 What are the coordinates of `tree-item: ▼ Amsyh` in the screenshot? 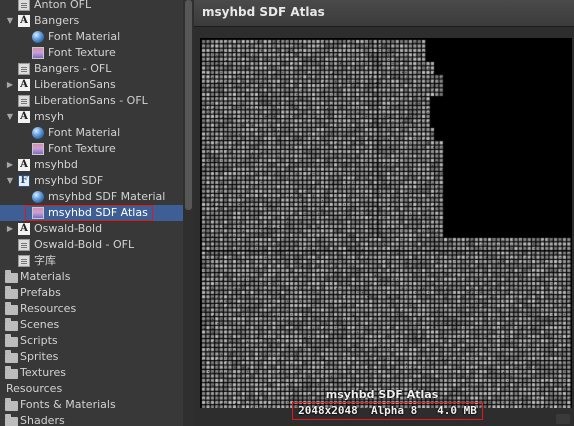 It's located at (91, 117).